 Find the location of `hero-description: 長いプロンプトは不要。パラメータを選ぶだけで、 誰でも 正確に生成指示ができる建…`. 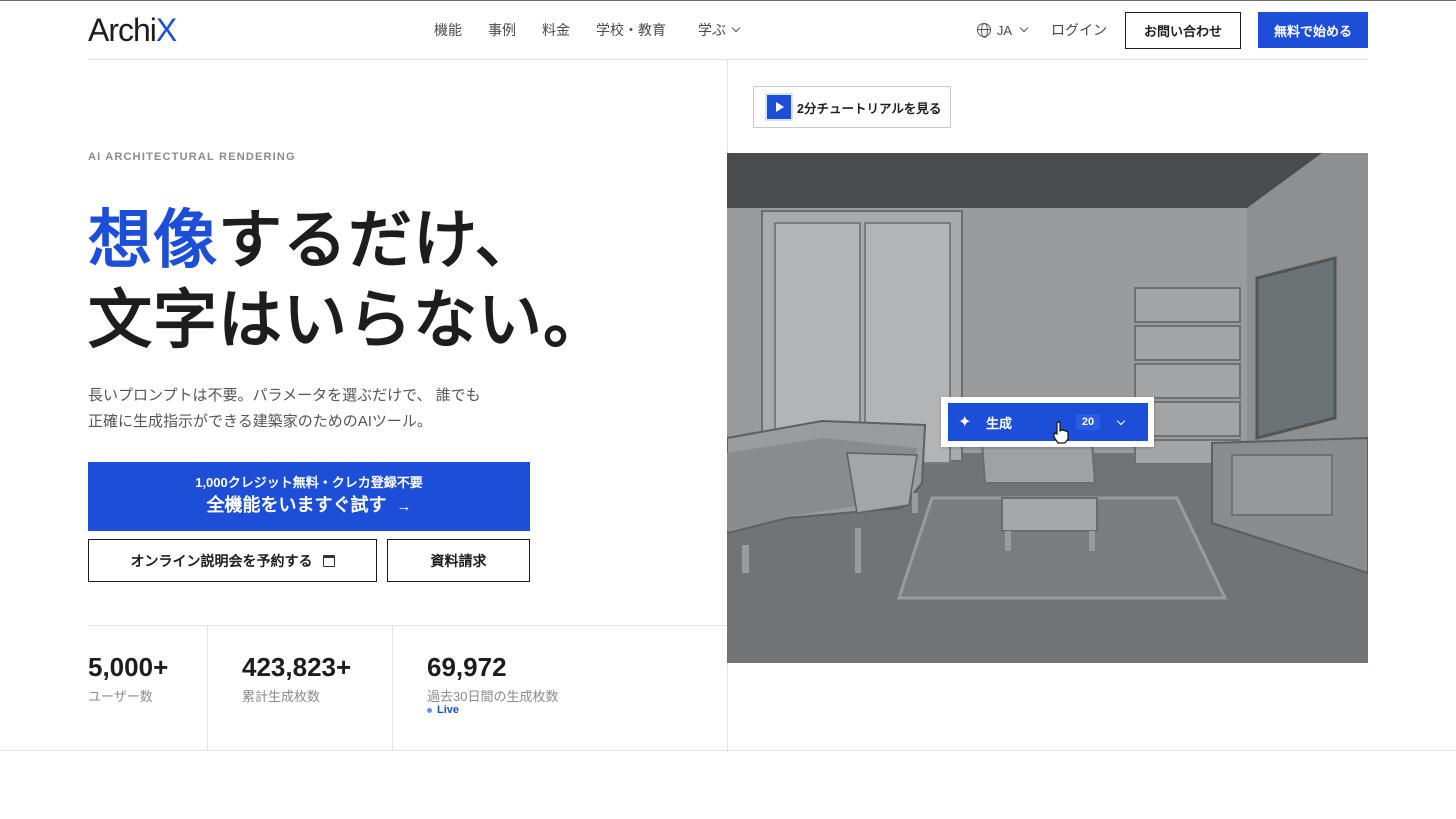

hero-description: 長いプロンプトは不要。パラメータを選ぶだけで、 誰でも 正確に生成指示ができる建… is located at coordinates (298, 409).